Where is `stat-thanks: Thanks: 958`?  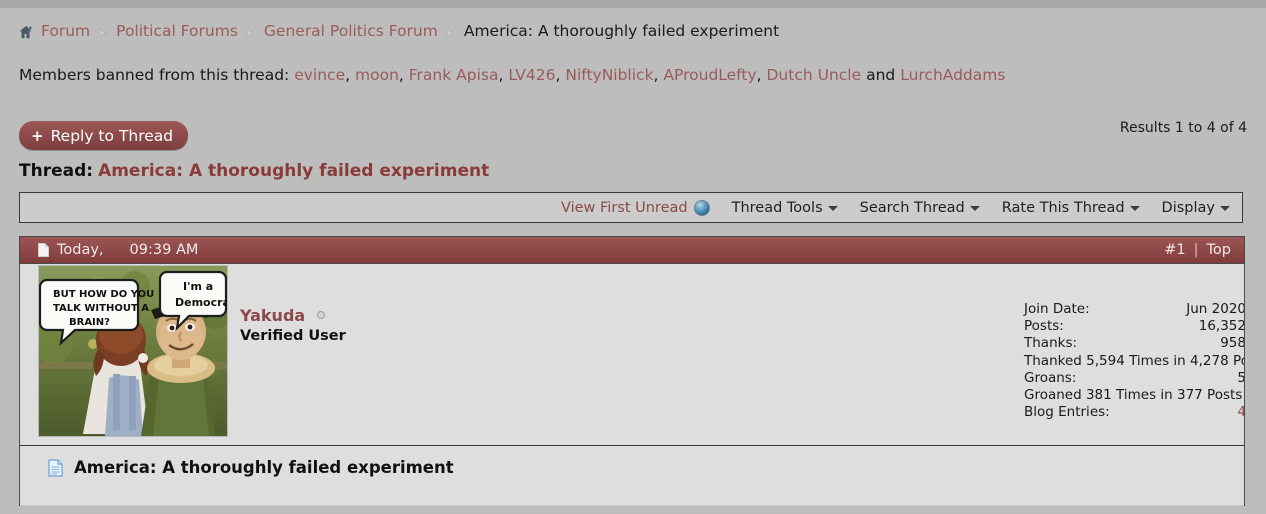
stat-thanks: Thanks: 958 is located at coordinates (1134, 343).